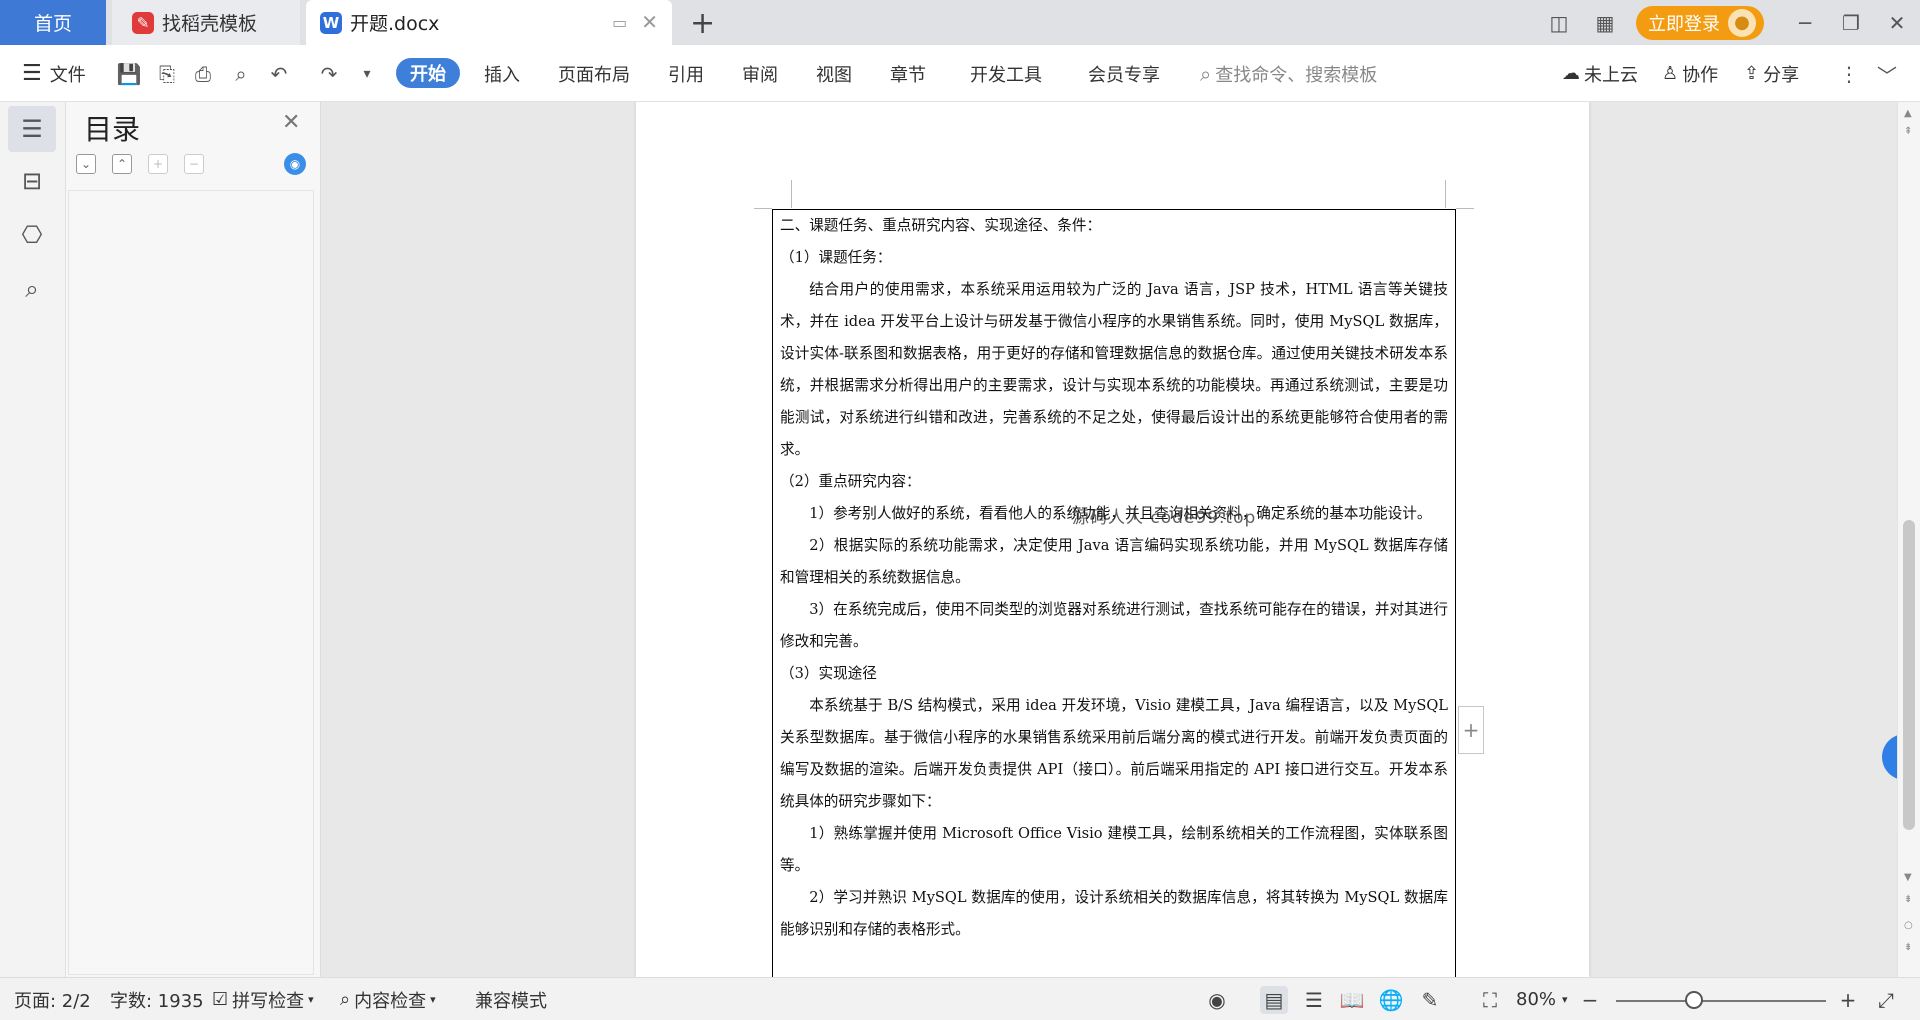 This screenshot has width=1920, height=1020. What do you see at coordinates (32, 129) in the screenshot?
I see `toc-panel-icon: ☰` at bounding box center [32, 129].